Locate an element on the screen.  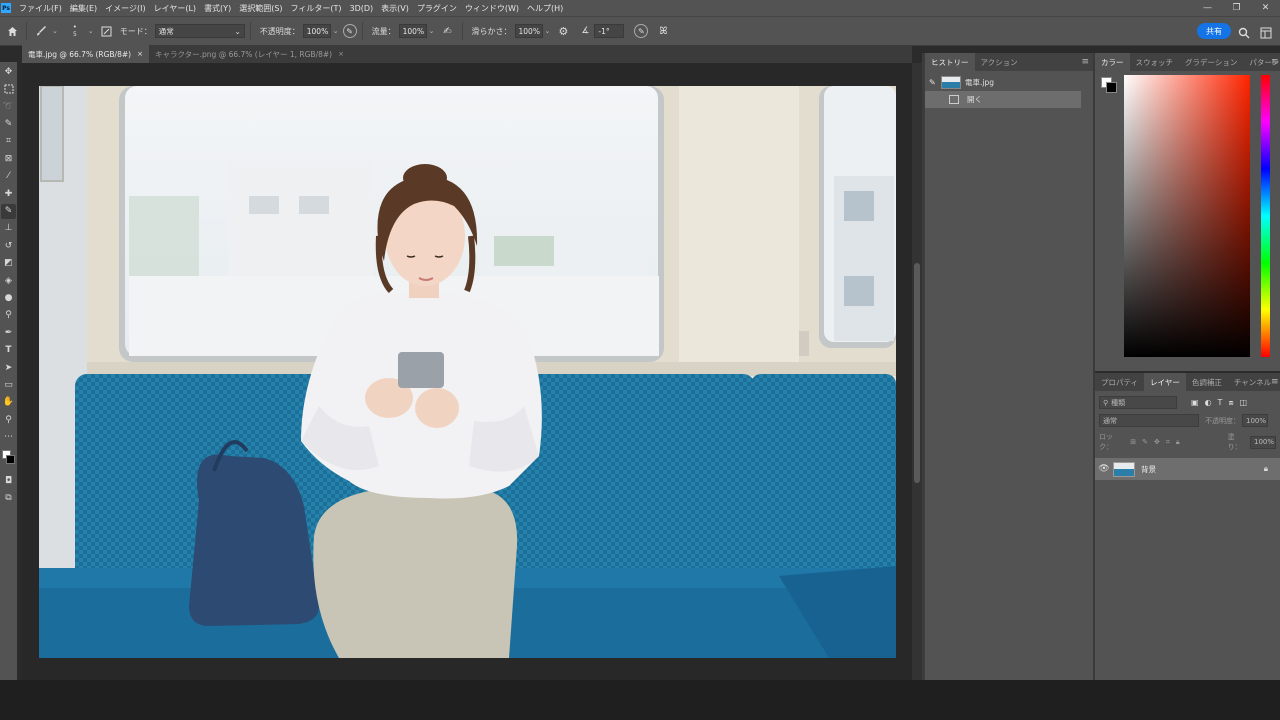
vertical-scrollbar is located at coordinates (917, 371).